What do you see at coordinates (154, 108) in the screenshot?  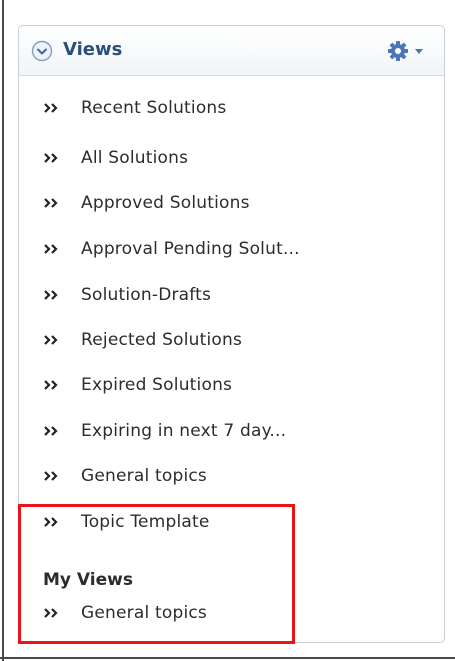 I see `view-item-label: Recent Solutions` at bounding box center [154, 108].